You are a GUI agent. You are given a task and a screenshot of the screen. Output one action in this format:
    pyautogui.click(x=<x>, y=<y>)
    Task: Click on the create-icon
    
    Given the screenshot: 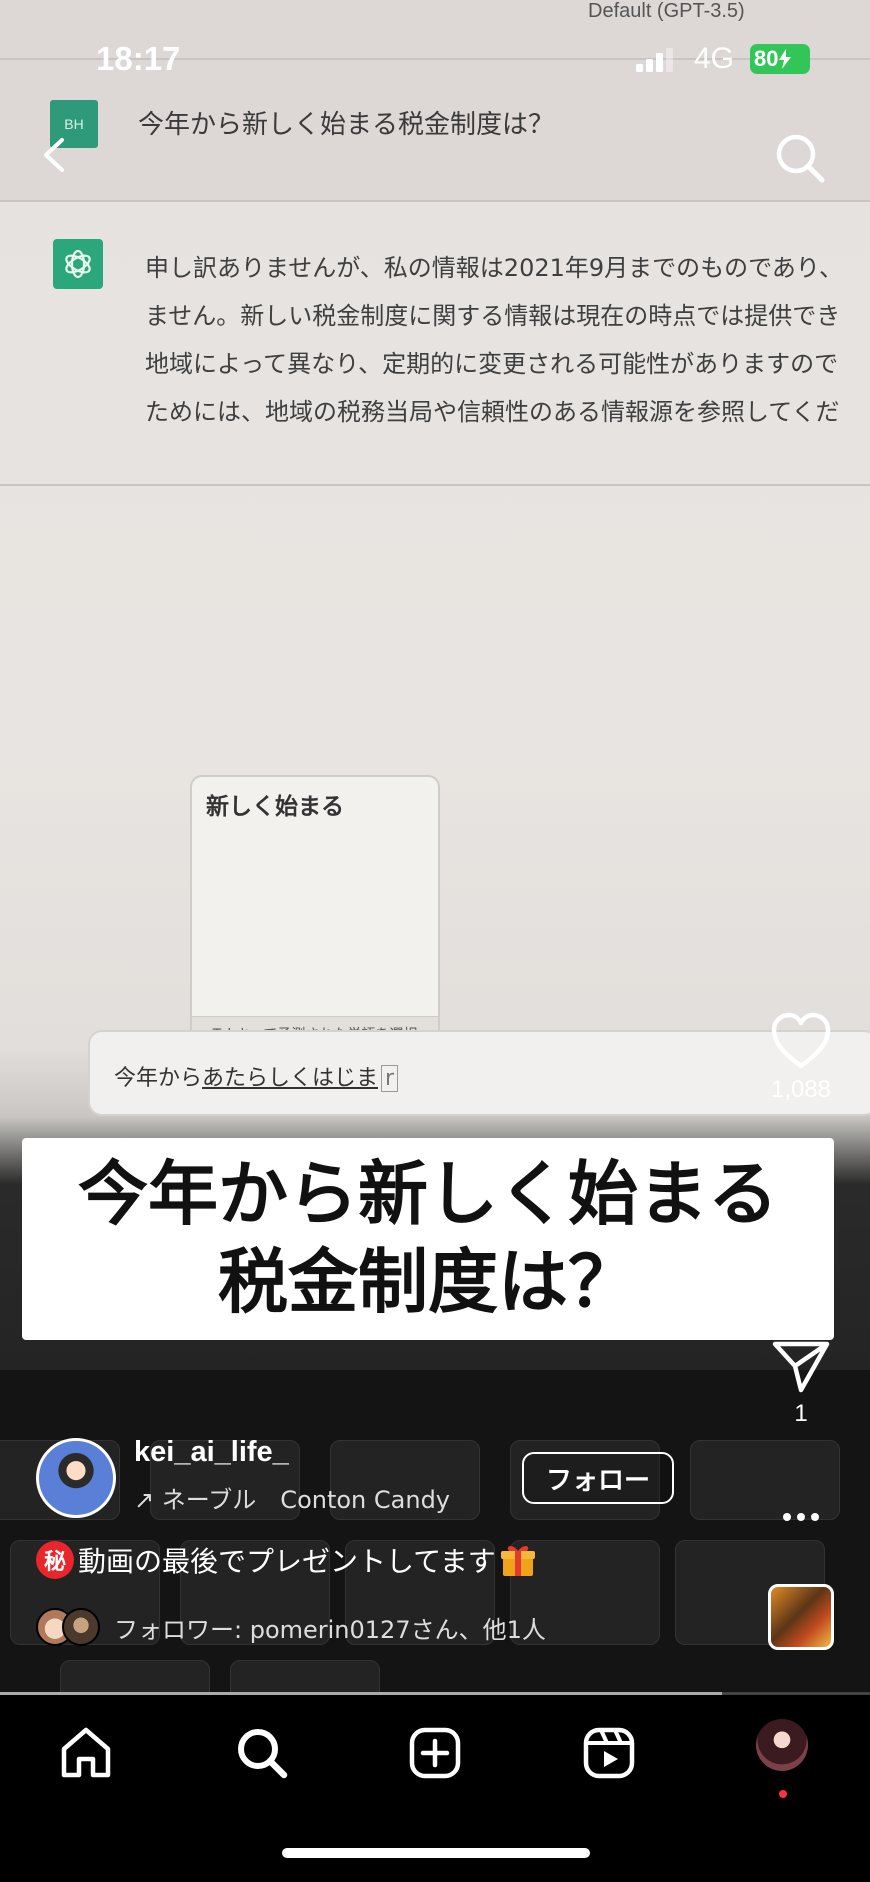 What is the action you would take?
    pyautogui.click(x=435, y=1753)
    